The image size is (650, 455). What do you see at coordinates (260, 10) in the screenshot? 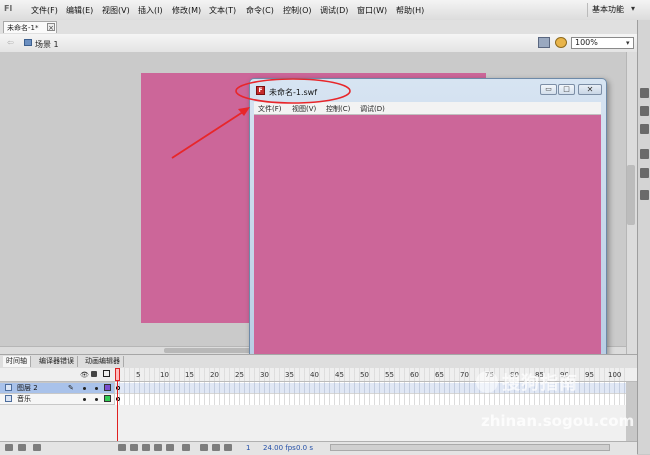
I see `menu-commands: 命令(C)` at bounding box center [260, 10].